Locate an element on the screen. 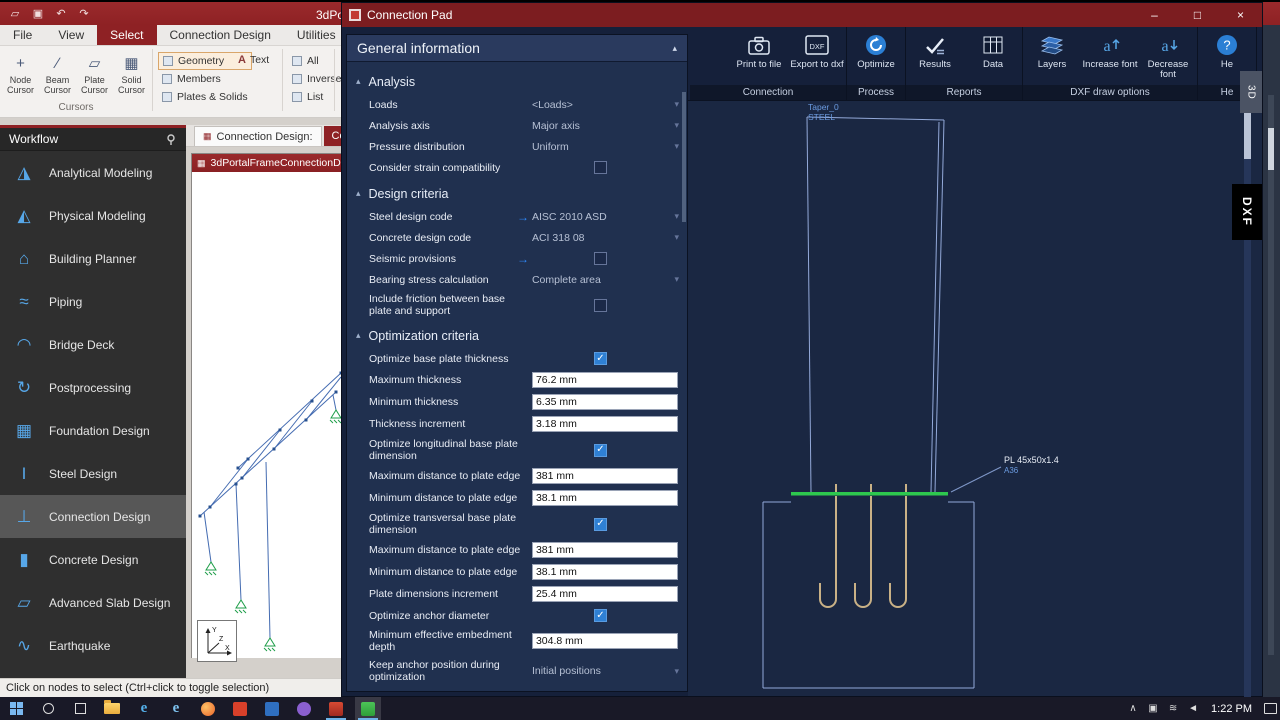 This screenshot has height=720, width=1280. checkbox-seismic-provisions is located at coordinates (600, 258).